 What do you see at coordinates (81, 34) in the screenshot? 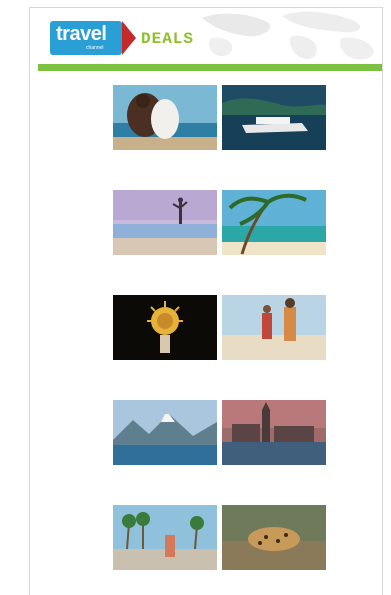
I see `logo-text: travel` at bounding box center [81, 34].